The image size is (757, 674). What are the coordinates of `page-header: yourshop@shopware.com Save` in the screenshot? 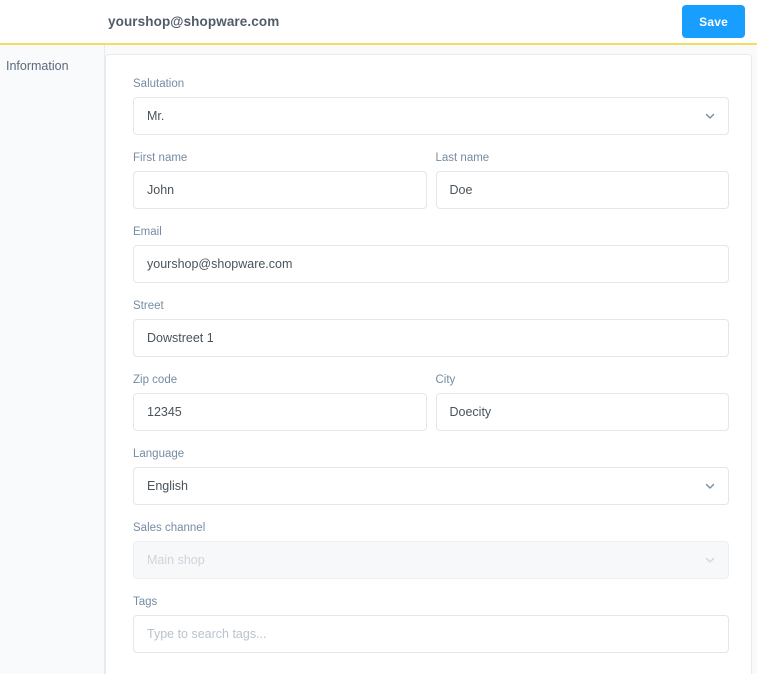 It's located at (378, 22).